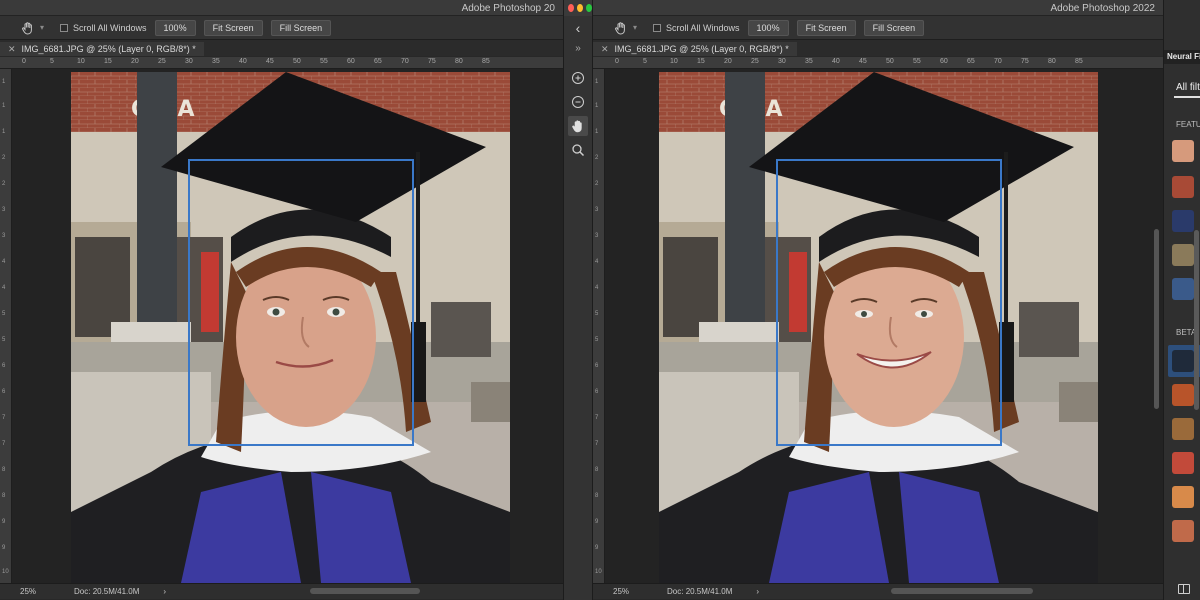 This screenshot has width=1200, height=600. I want to click on right-status-arrow: ›, so click(757, 591).